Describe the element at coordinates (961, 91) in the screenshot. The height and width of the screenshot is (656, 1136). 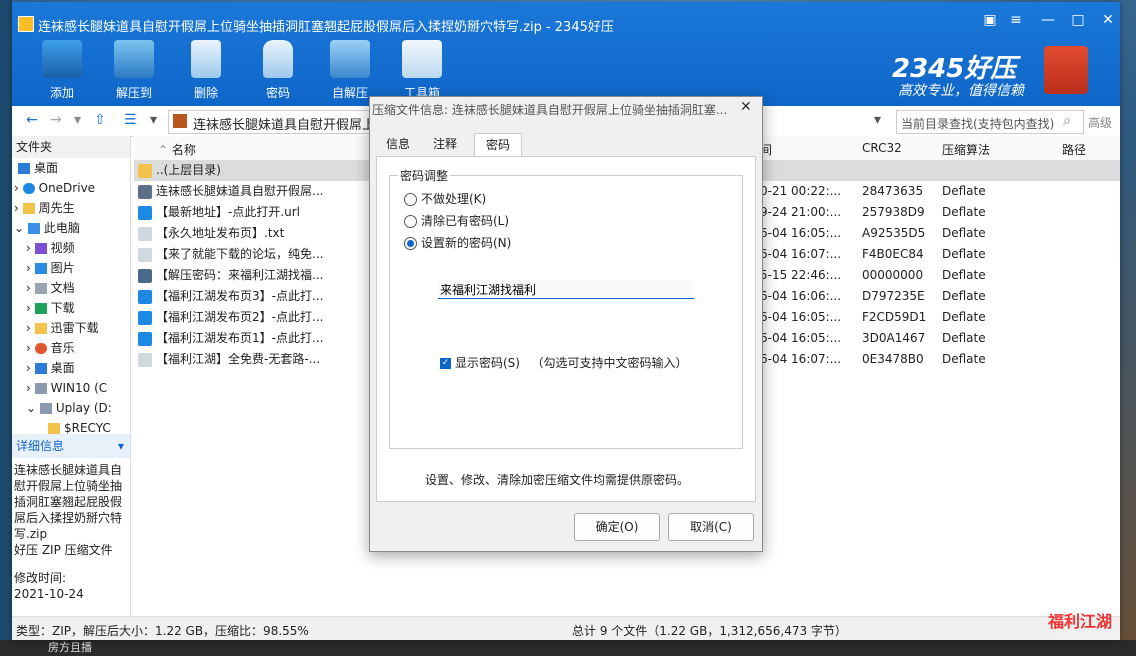
I see `brand-slogan: 高效专业，值得信赖` at that location.